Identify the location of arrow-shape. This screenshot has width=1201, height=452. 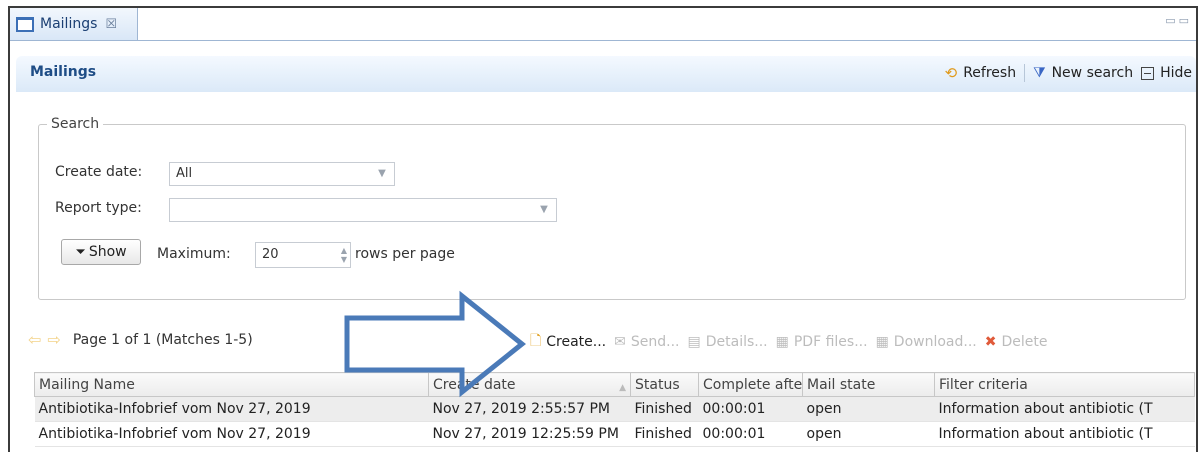
(435, 344).